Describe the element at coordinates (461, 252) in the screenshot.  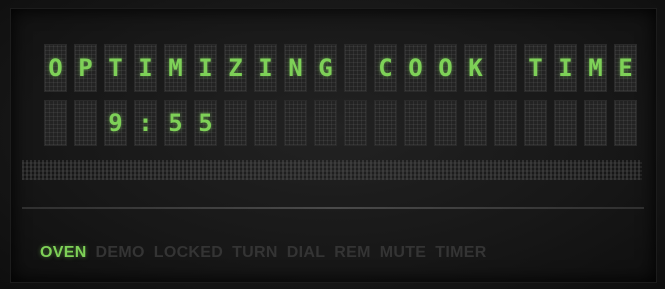
I see `indicator-timer: TIMER` at that location.